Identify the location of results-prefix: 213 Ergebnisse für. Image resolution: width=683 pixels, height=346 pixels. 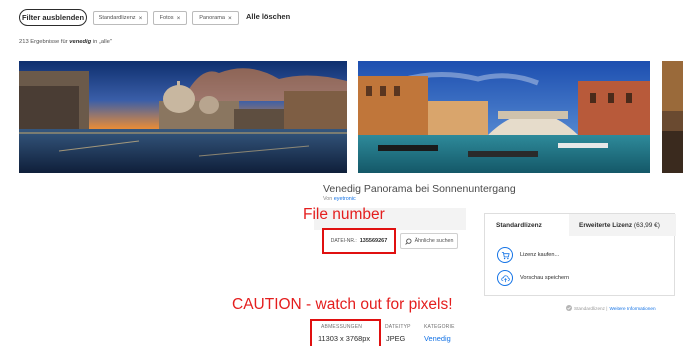
(44, 42).